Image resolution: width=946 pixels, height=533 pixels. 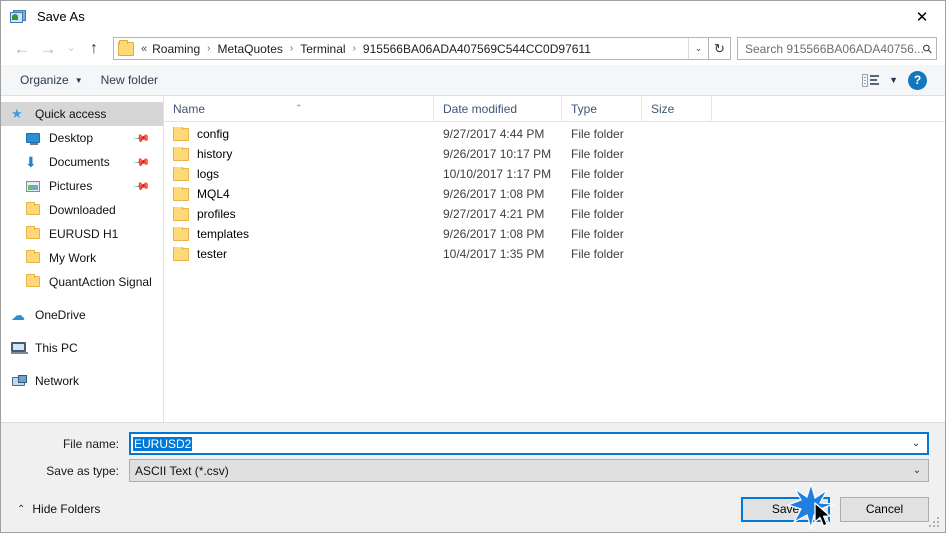 I want to click on view-dropdown-icon: ▼, so click(x=893, y=80).